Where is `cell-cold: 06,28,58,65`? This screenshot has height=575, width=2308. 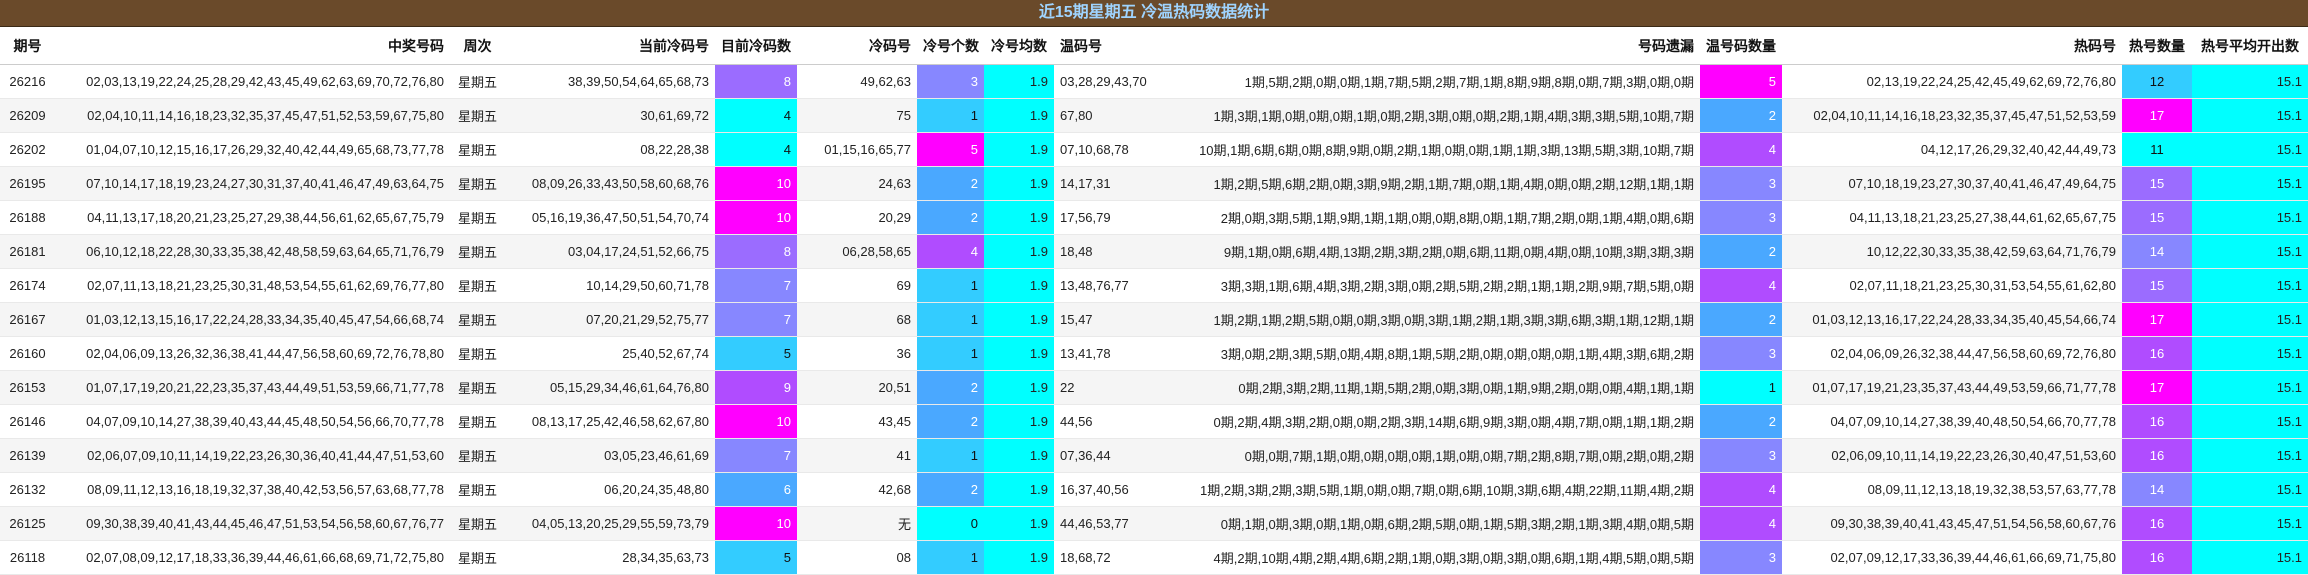 cell-cold: 06,28,58,65 is located at coordinates (857, 251).